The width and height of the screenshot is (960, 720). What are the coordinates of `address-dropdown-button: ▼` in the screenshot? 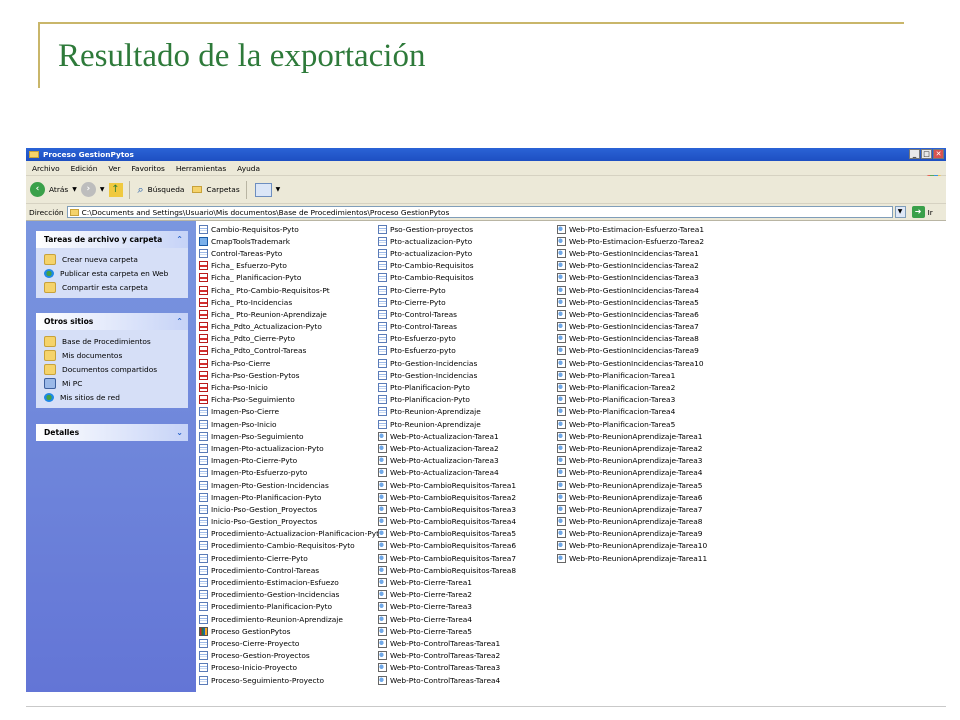 It's located at (900, 212).